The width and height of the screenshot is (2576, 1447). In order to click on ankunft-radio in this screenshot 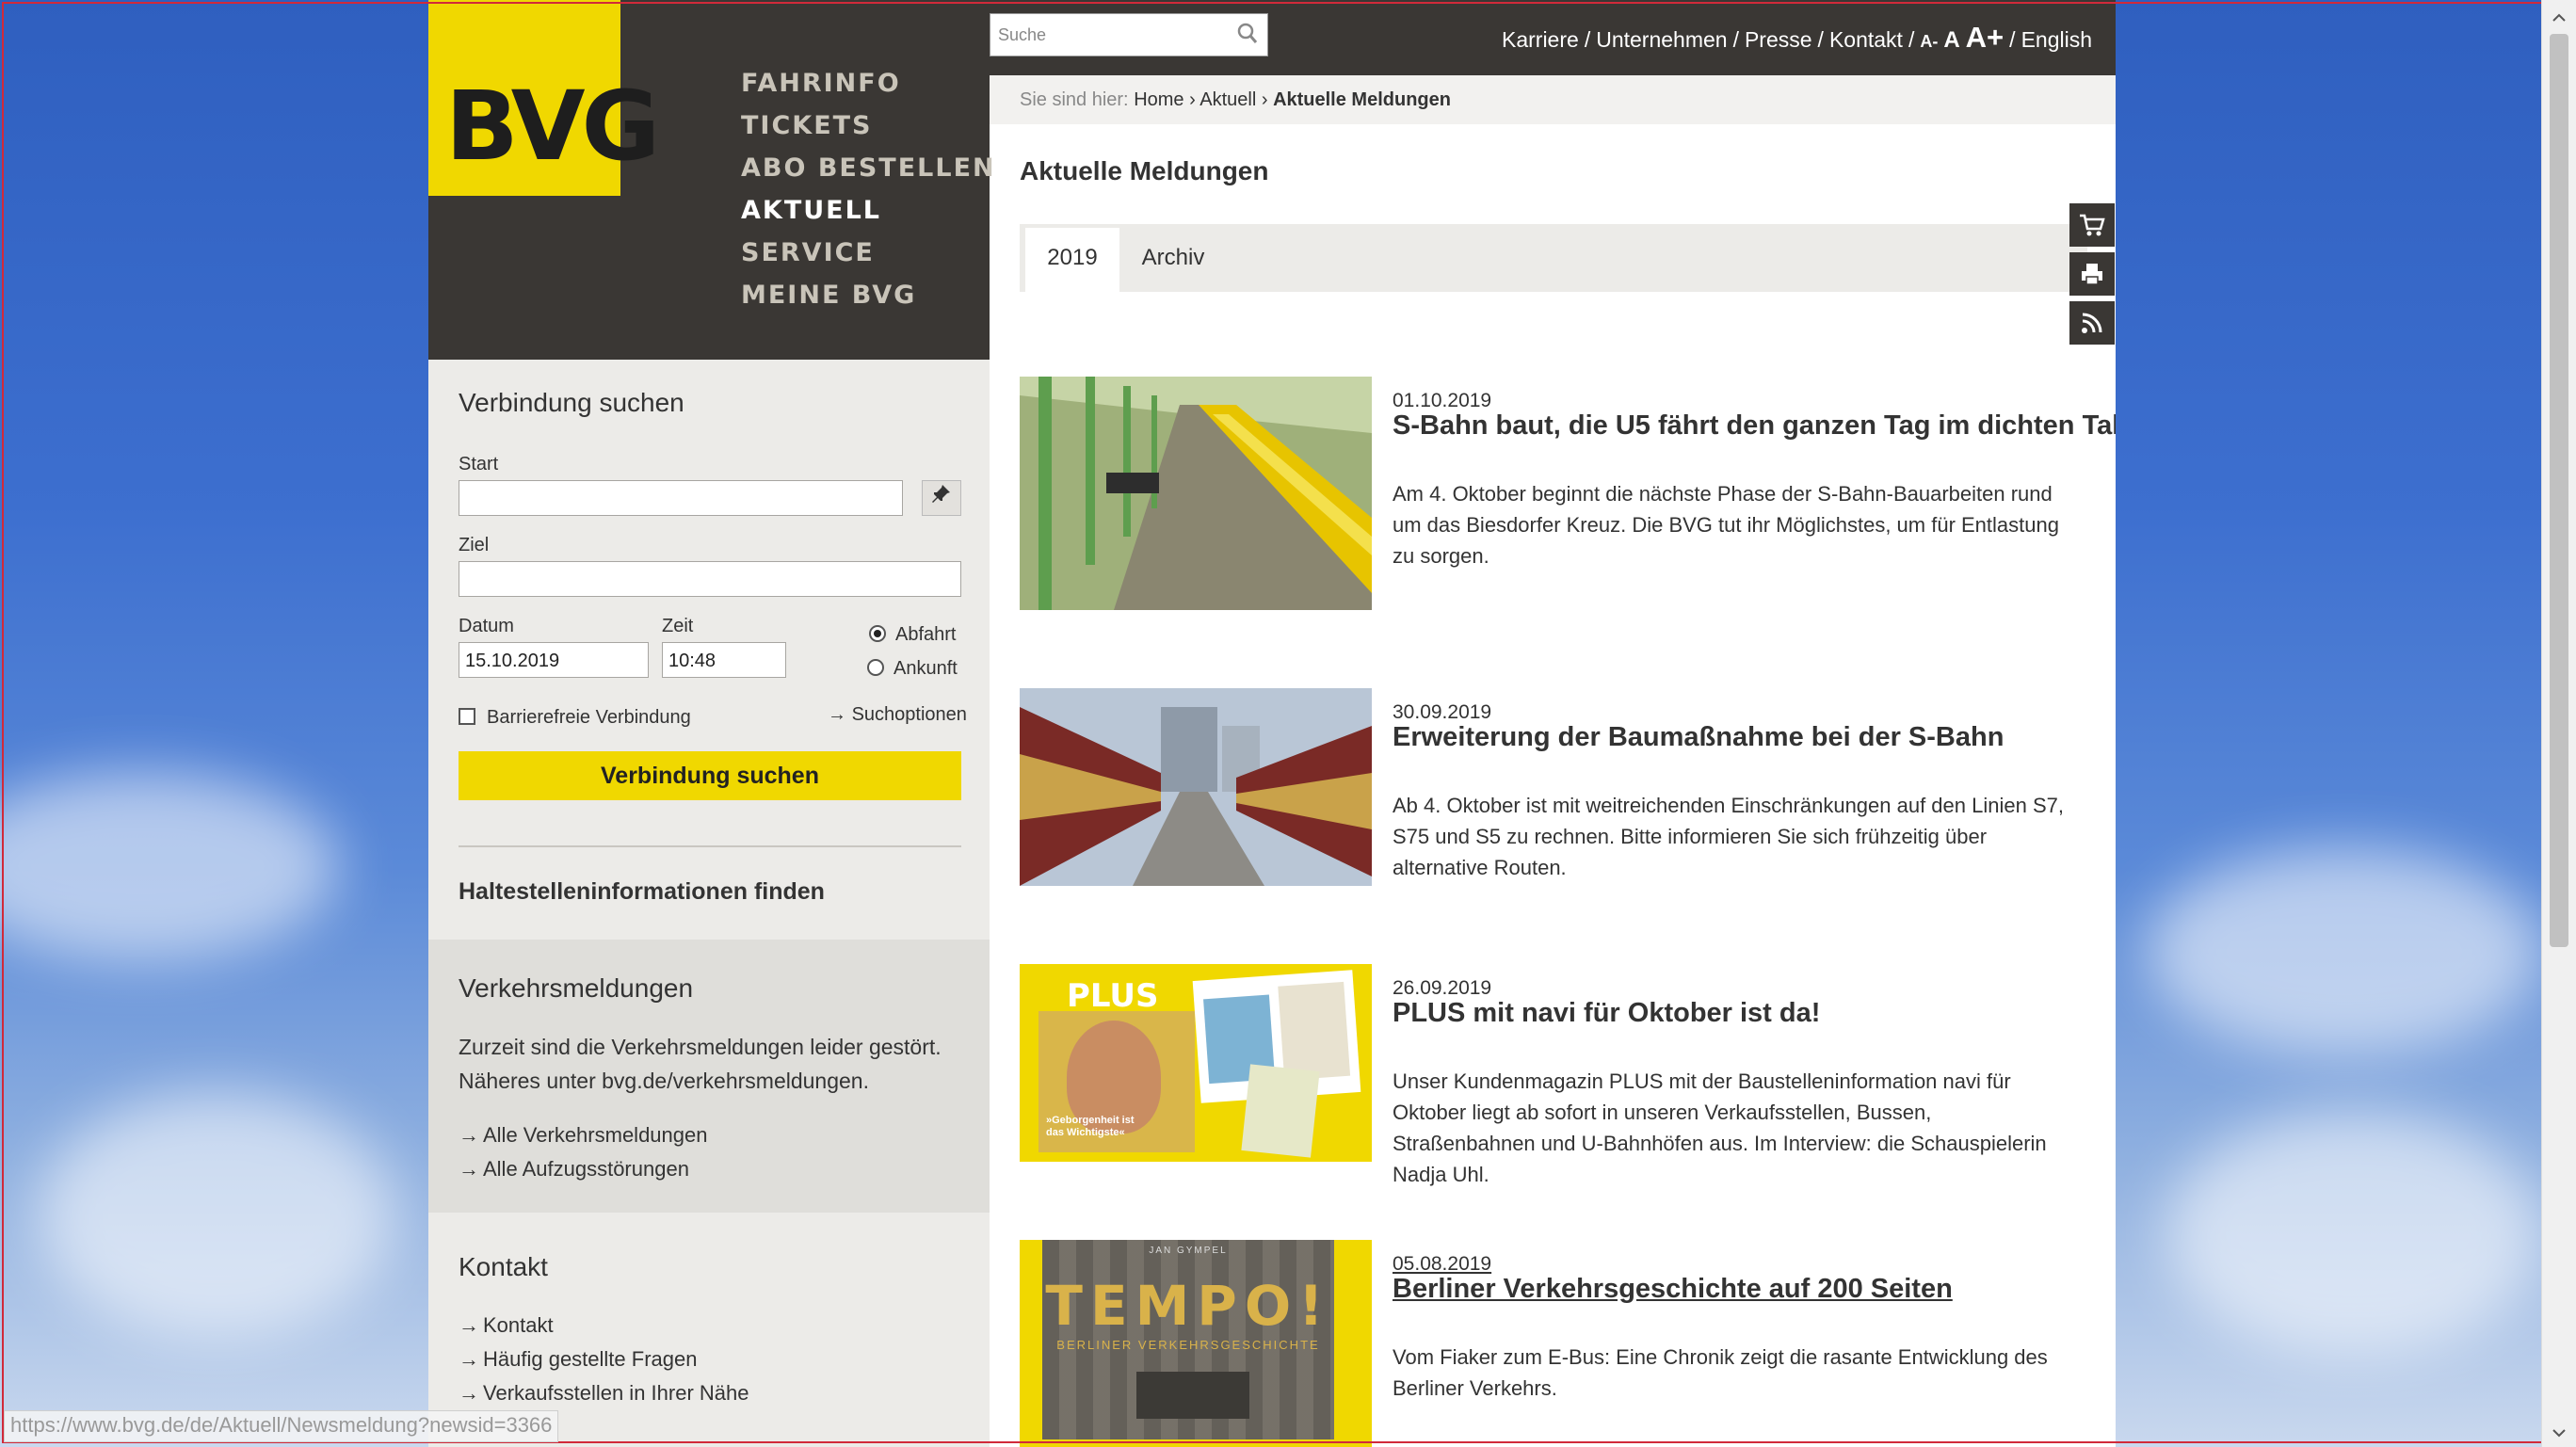, I will do `click(875, 667)`.